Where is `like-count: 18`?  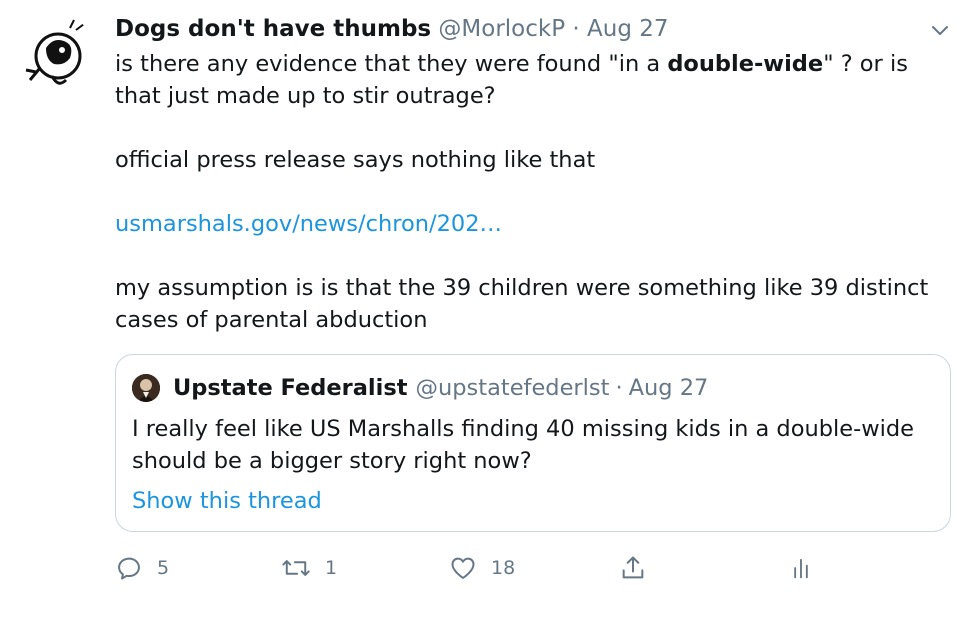
like-count: 18 is located at coordinates (503, 568).